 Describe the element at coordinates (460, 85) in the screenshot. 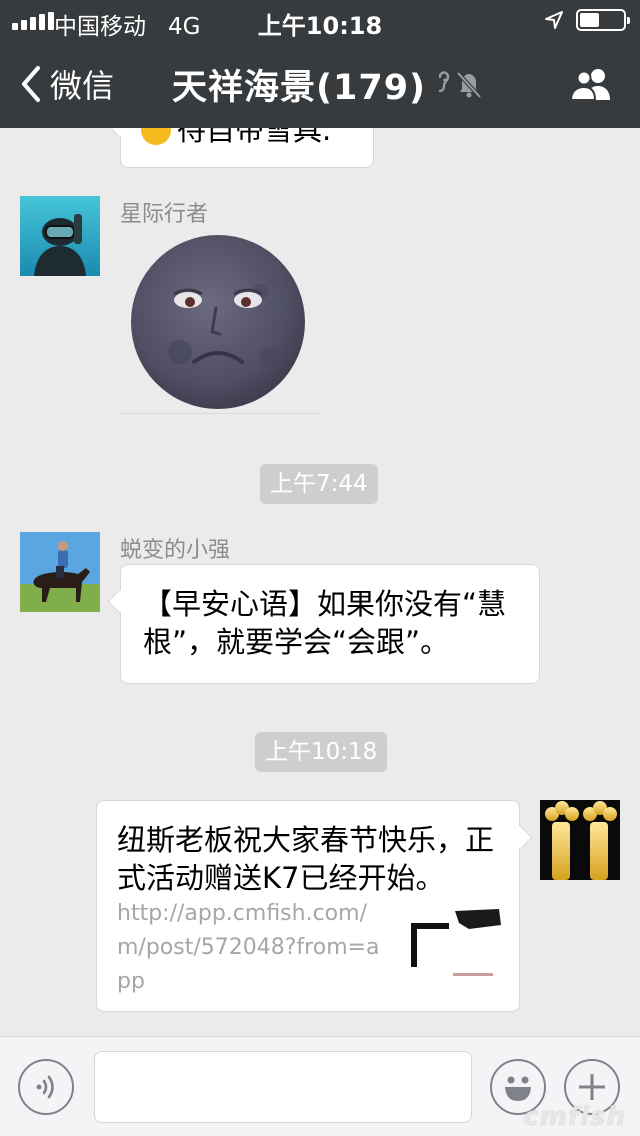

I see `mute-bell-icon` at that location.